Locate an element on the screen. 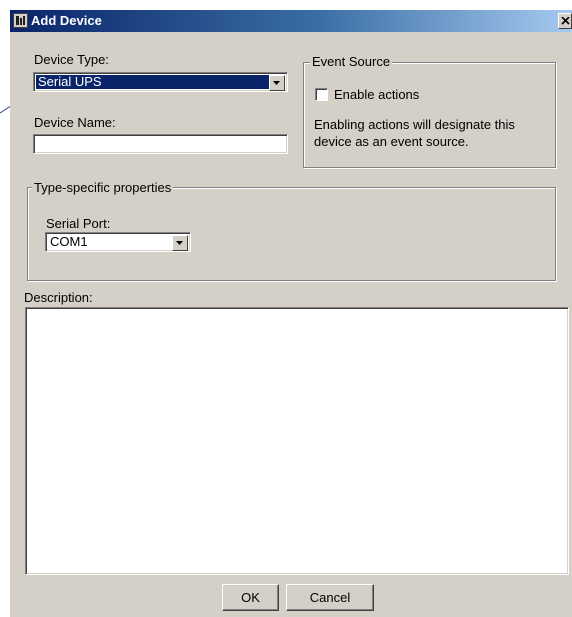 The height and width of the screenshot is (617, 572). device-type-dropdown: Serial UPS is located at coordinates (160, 82).